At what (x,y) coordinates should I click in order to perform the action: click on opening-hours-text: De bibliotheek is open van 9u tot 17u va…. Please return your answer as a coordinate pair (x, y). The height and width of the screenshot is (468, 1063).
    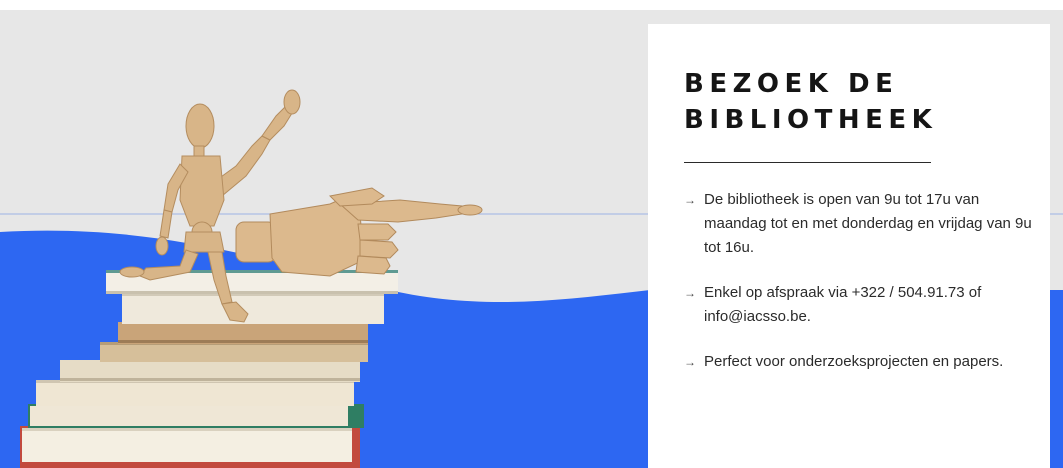
    Looking at the image, I should click on (868, 223).